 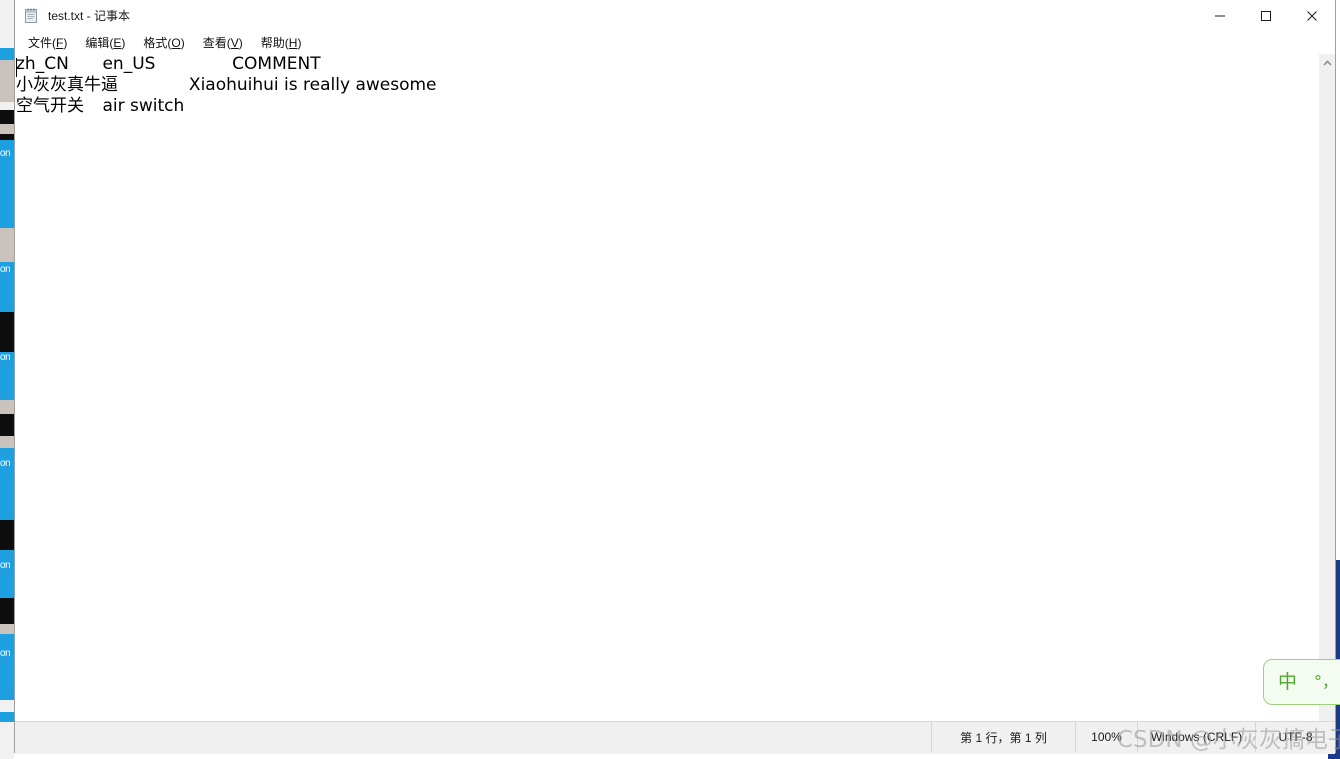 I want to click on document-line: 空气开关 air switch, so click(x=100, y=106).